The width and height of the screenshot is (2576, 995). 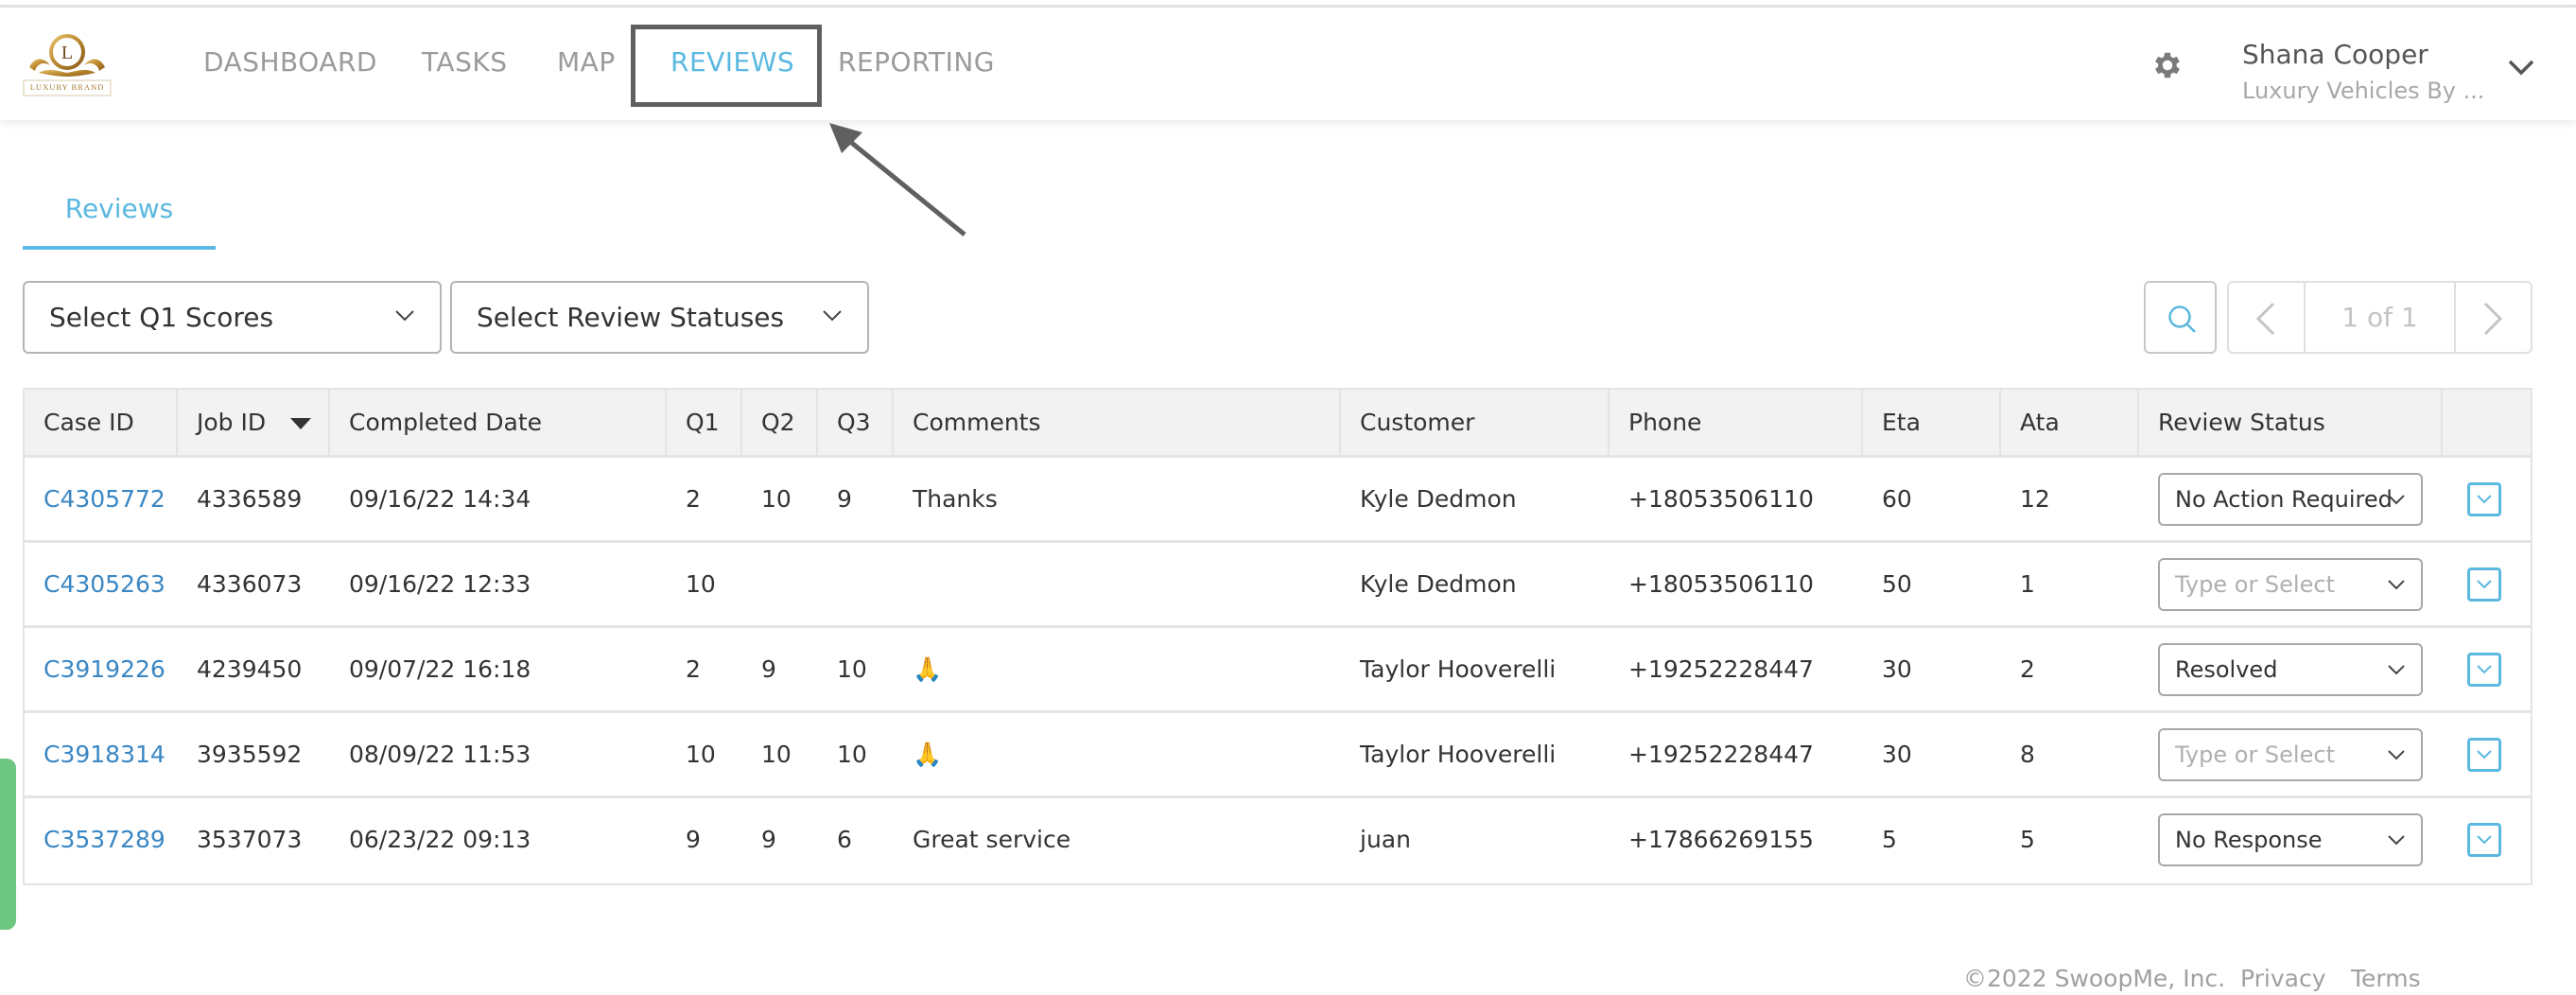 What do you see at coordinates (631, 317) in the screenshot?
I see `review-statuses-placeholder: Select Review Statuses` at bounding box center [631, 317].